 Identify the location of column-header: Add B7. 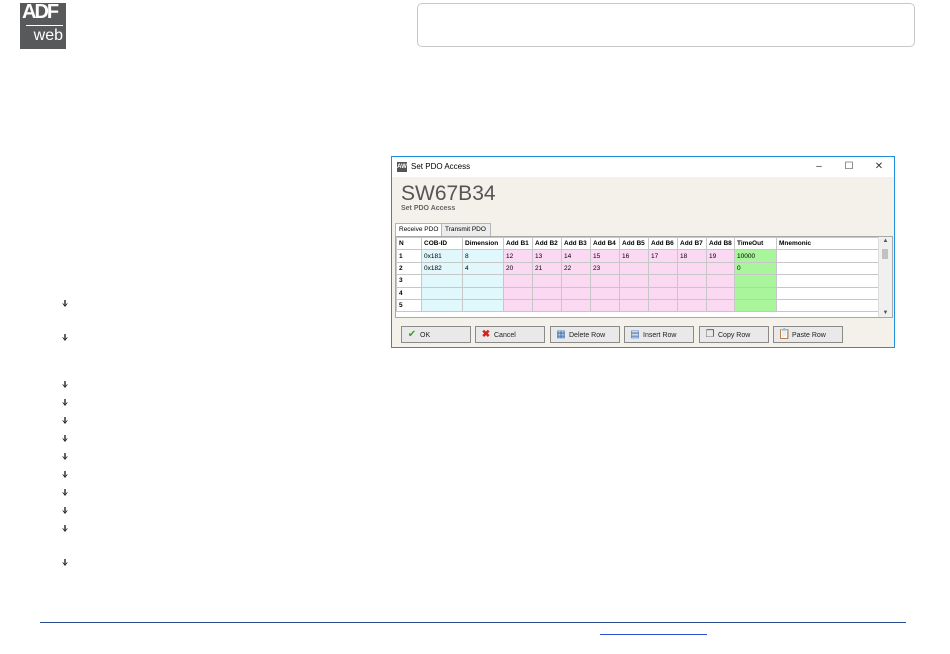
(692, 244).